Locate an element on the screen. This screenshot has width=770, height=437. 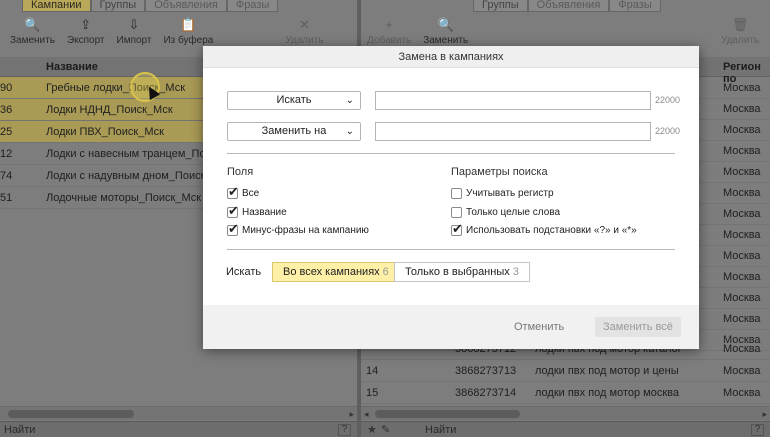
right-toolbar: + Добавить 🔍 Заменить is located at coordinates (423, 32).